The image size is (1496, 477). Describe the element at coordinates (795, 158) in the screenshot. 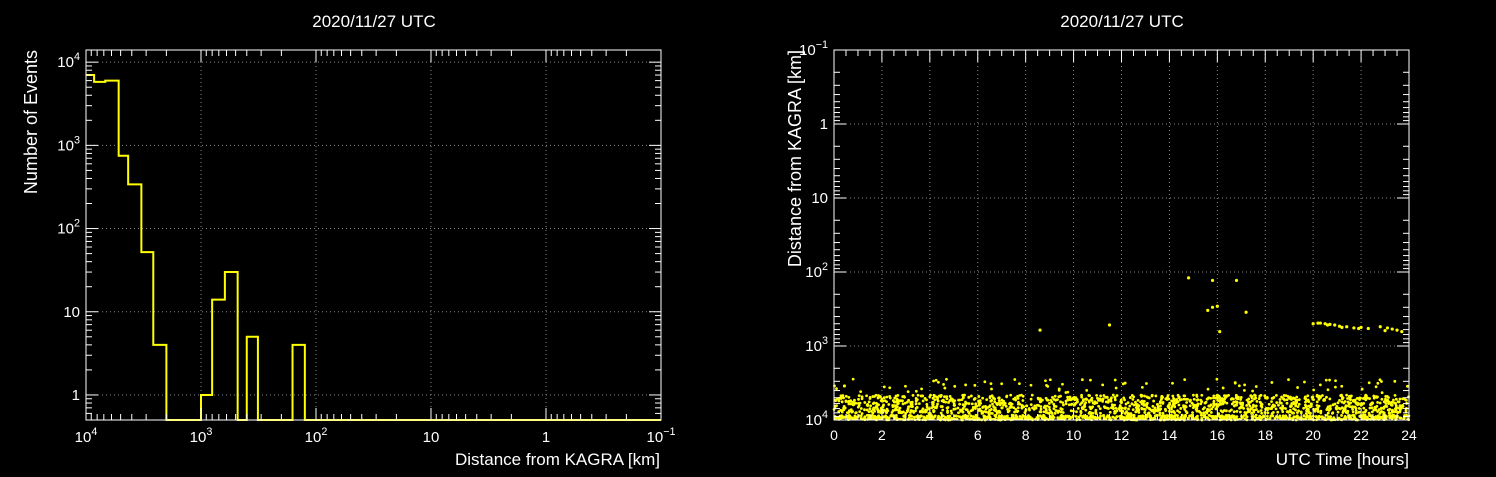

I see `right-ylabel: Distance from KAGRA [km]` at that location.